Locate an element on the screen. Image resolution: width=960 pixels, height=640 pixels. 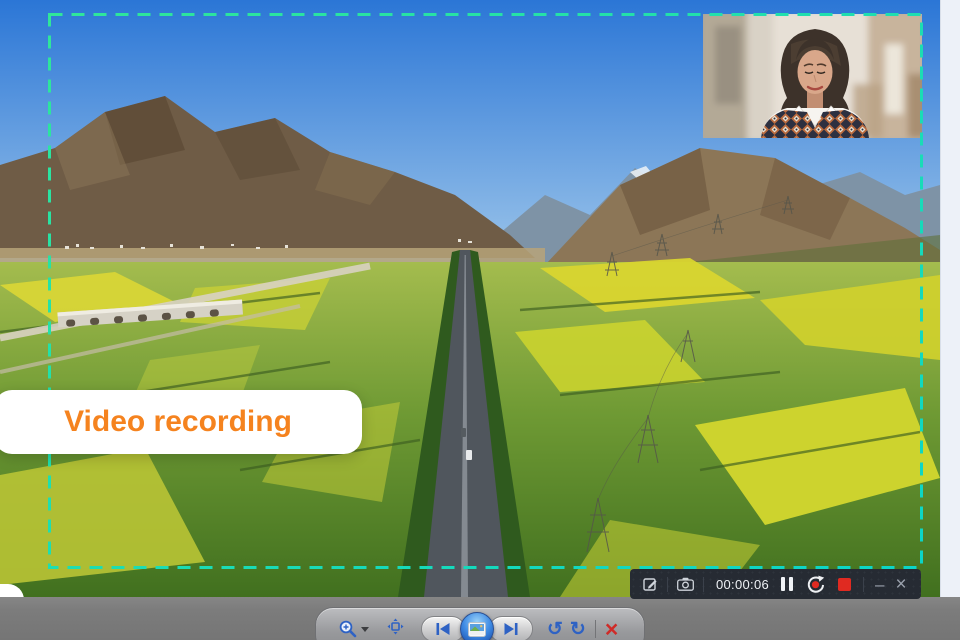
edit-icon is located at coordinates (650, 584).